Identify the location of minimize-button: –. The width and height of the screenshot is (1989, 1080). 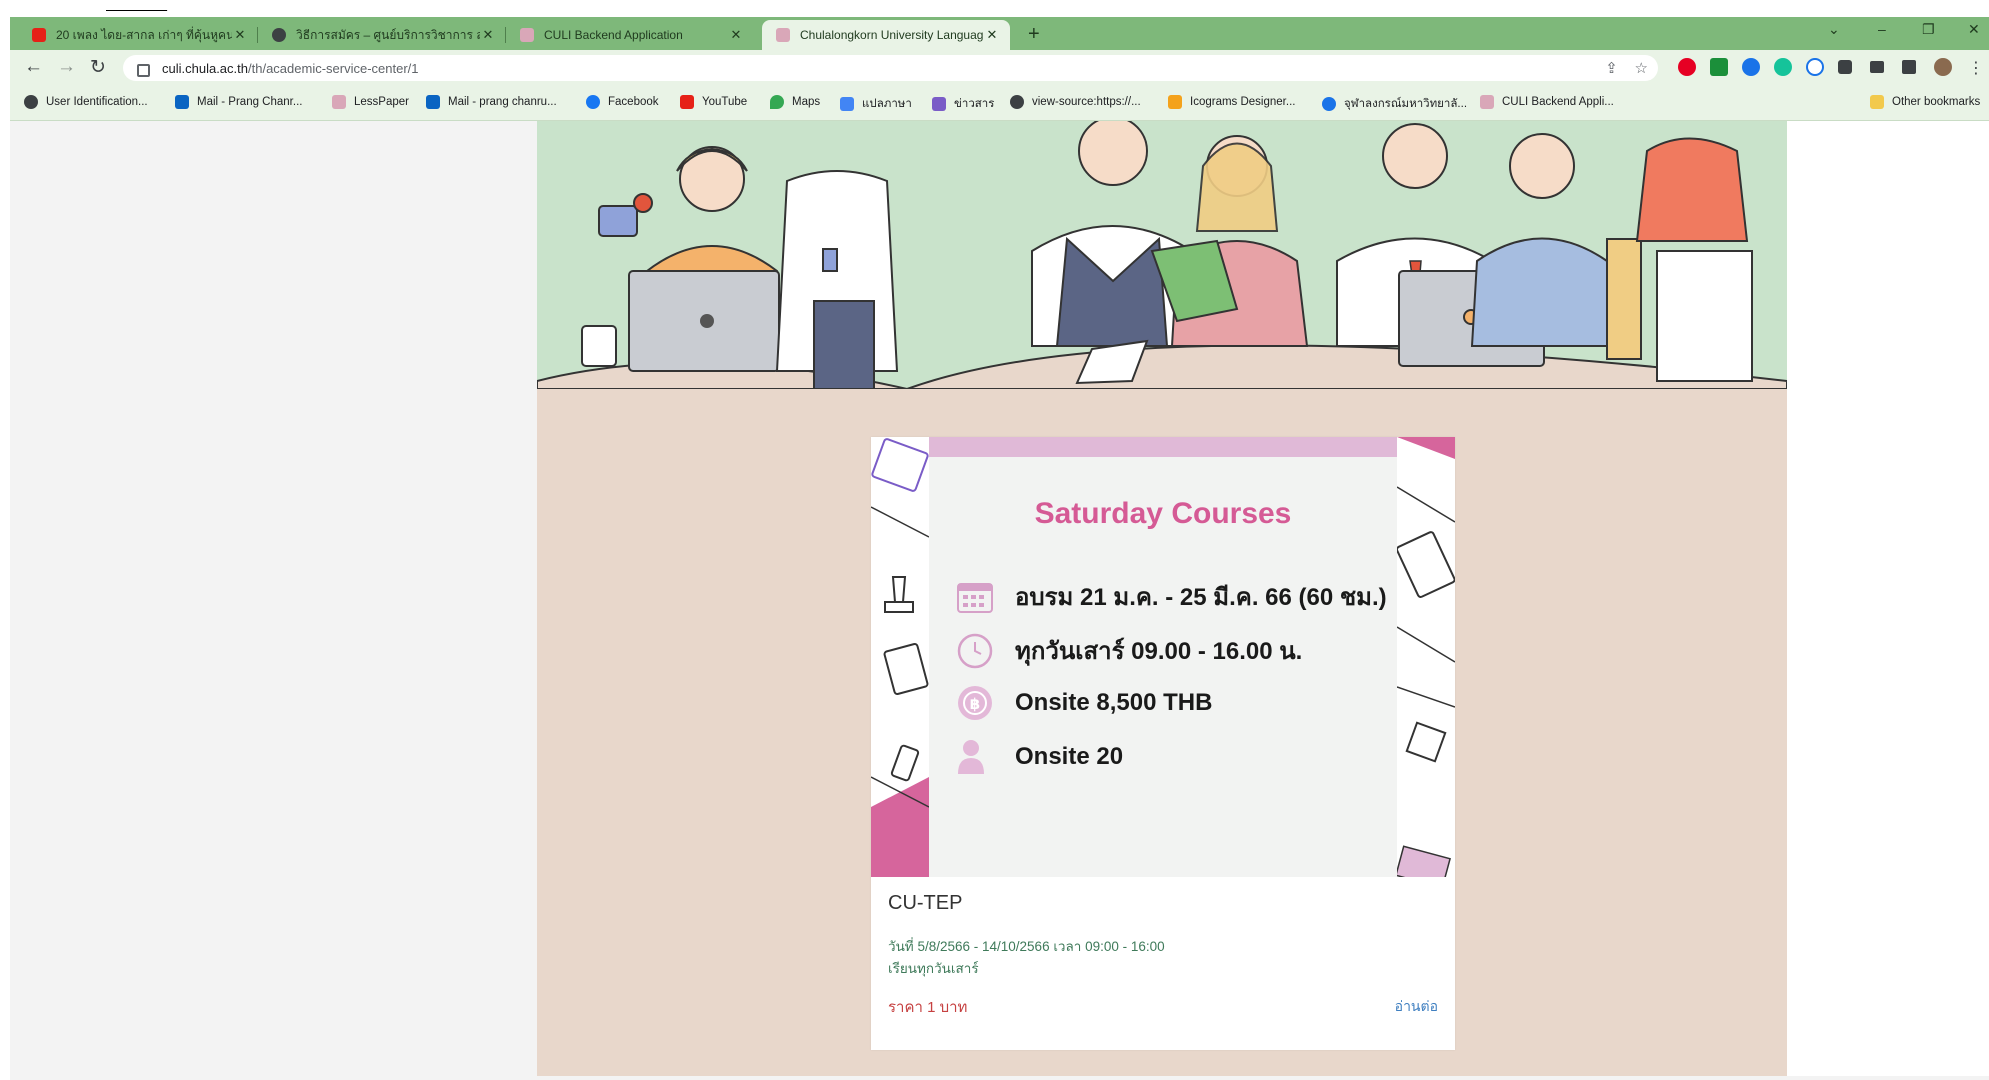
(1882, 29).